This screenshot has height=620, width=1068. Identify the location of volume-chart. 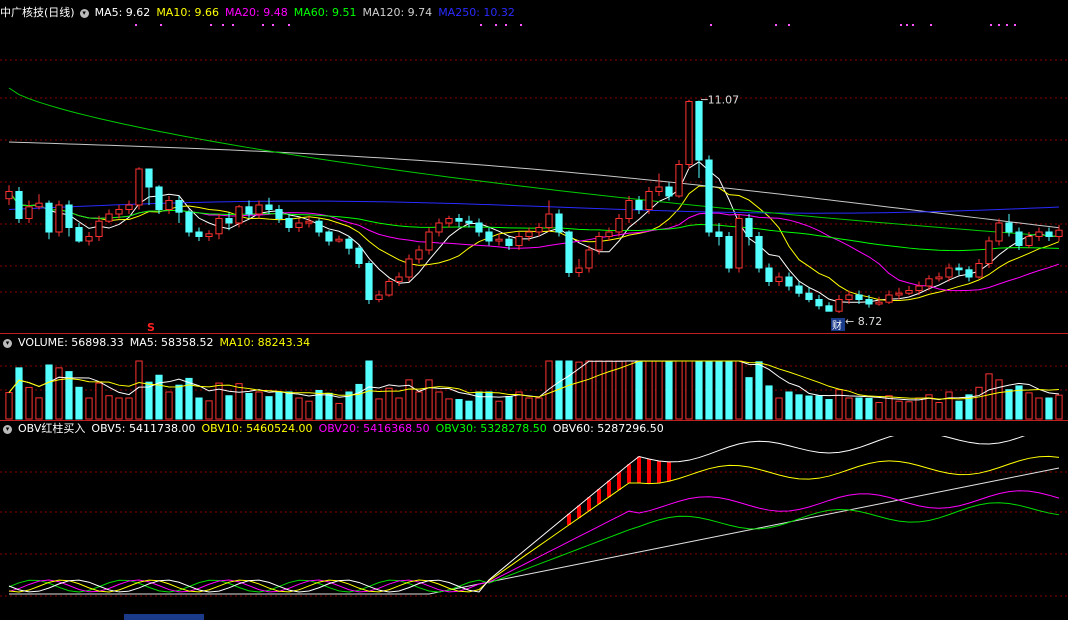
(534, 385).